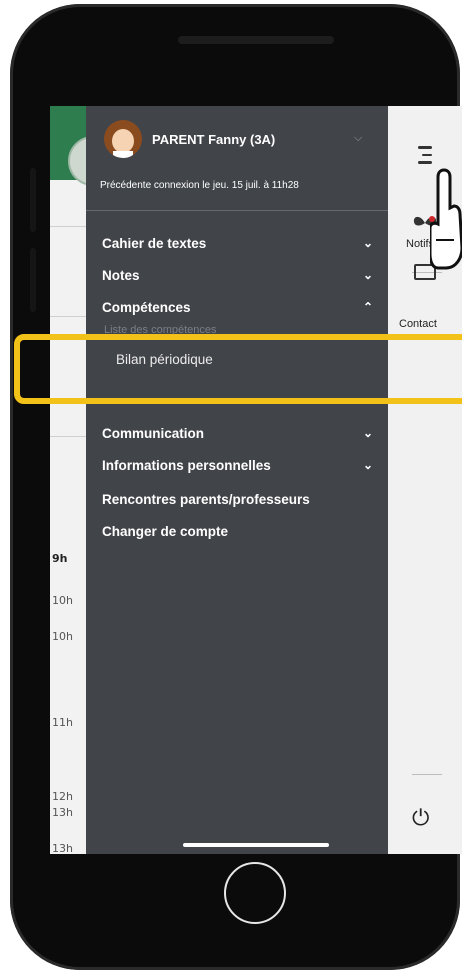 This screenshot has height=973, width=462. What do you see at coordinates (368, 307) in the screenshot?
I see `chevron-up-icon: ⌃` at bounding box center [368, 307].